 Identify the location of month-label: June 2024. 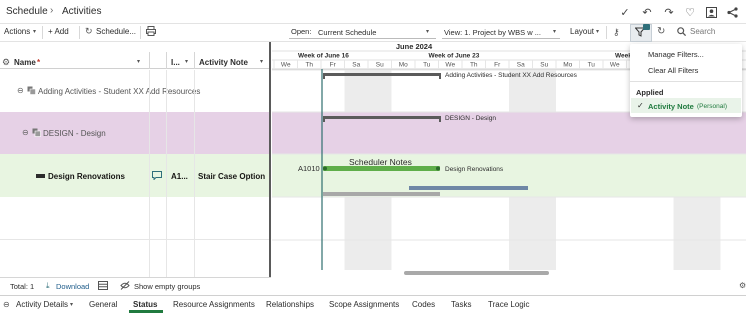
(414, 46).